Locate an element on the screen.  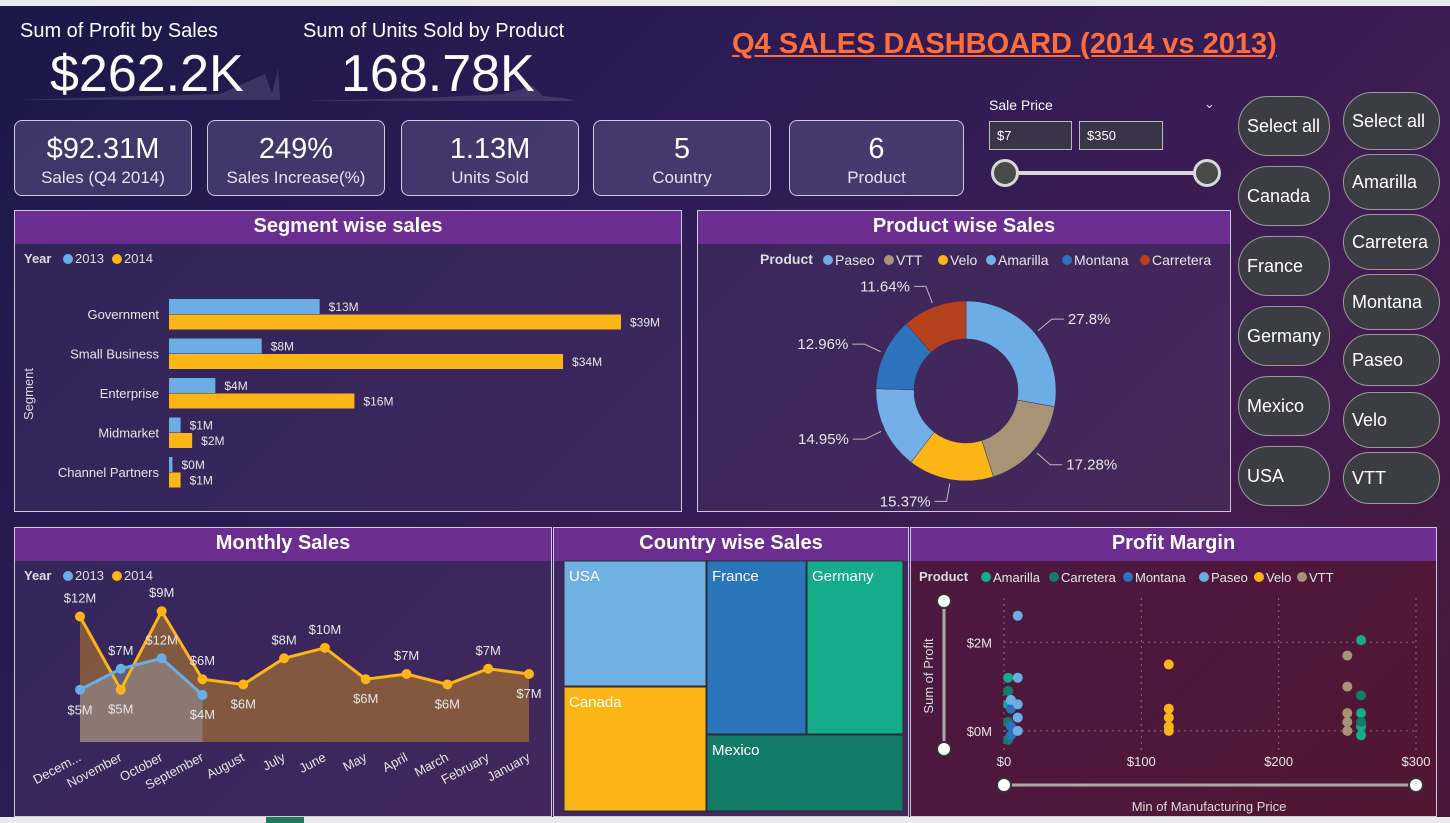
product-carretera: Carretera is located at coordinates (1391, 242).